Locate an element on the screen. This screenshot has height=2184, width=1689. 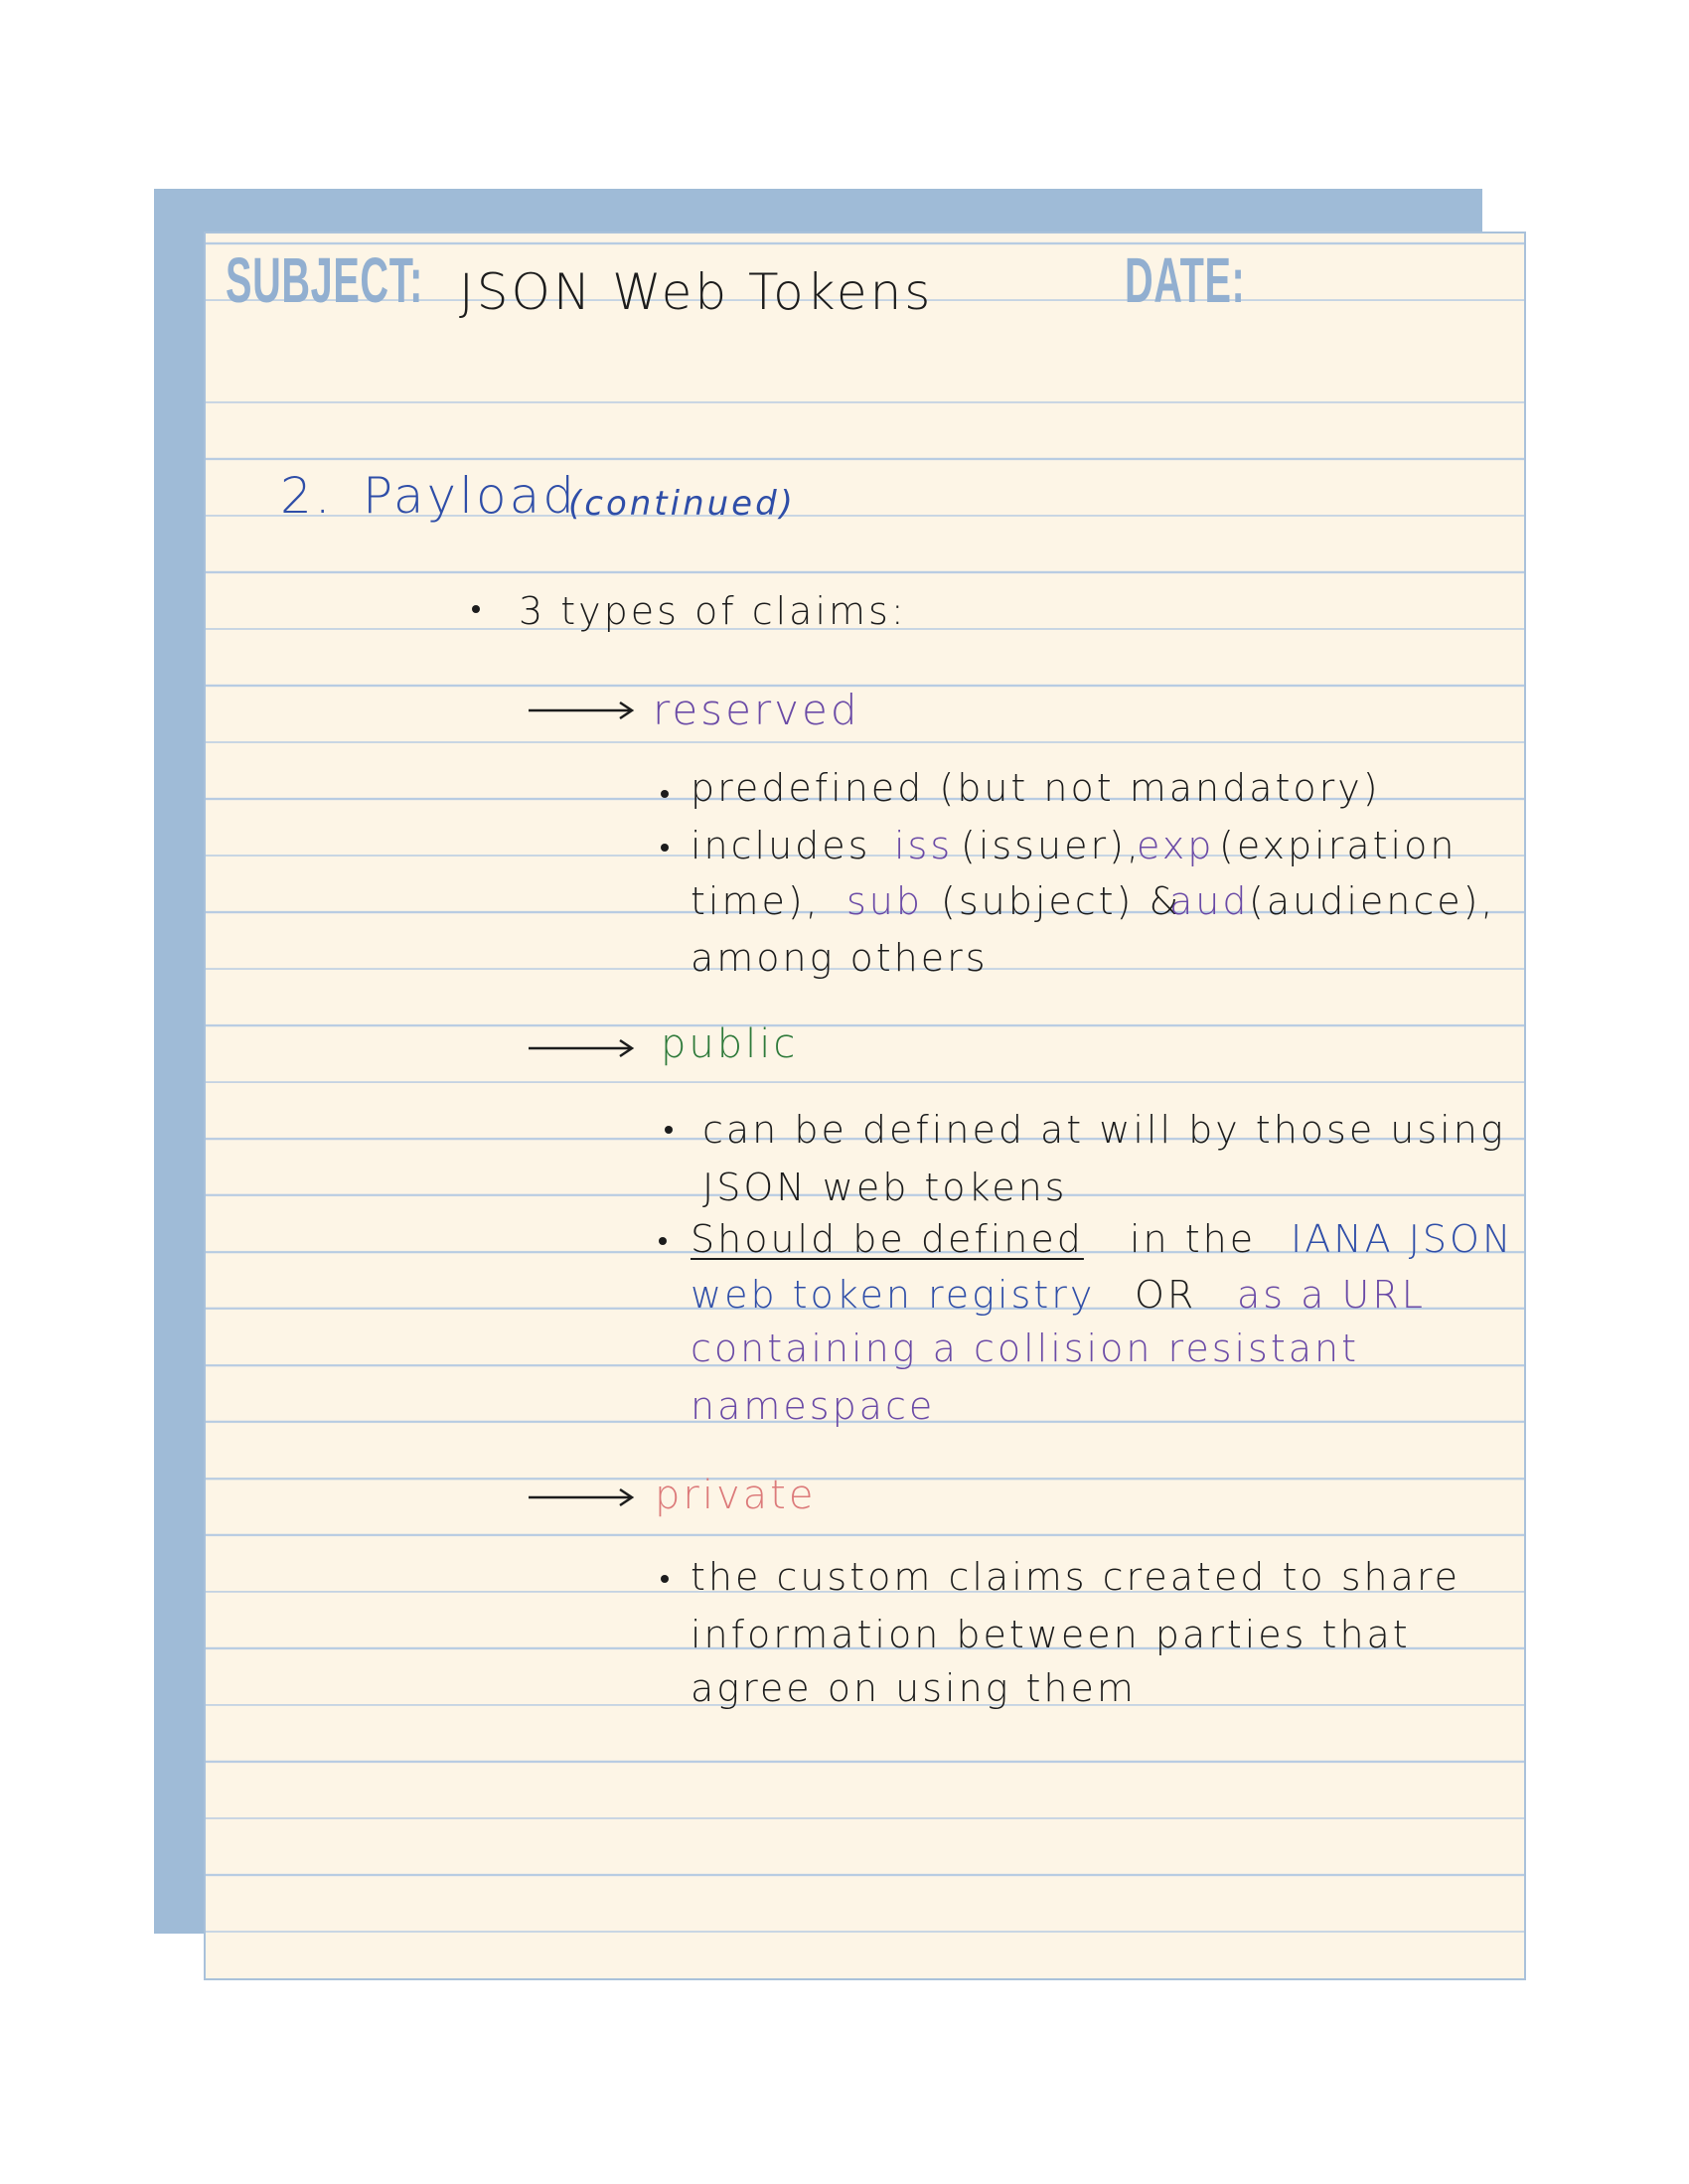
public-bullet-2-line2-c: as a URL is located at coordinates (1331, 1295).